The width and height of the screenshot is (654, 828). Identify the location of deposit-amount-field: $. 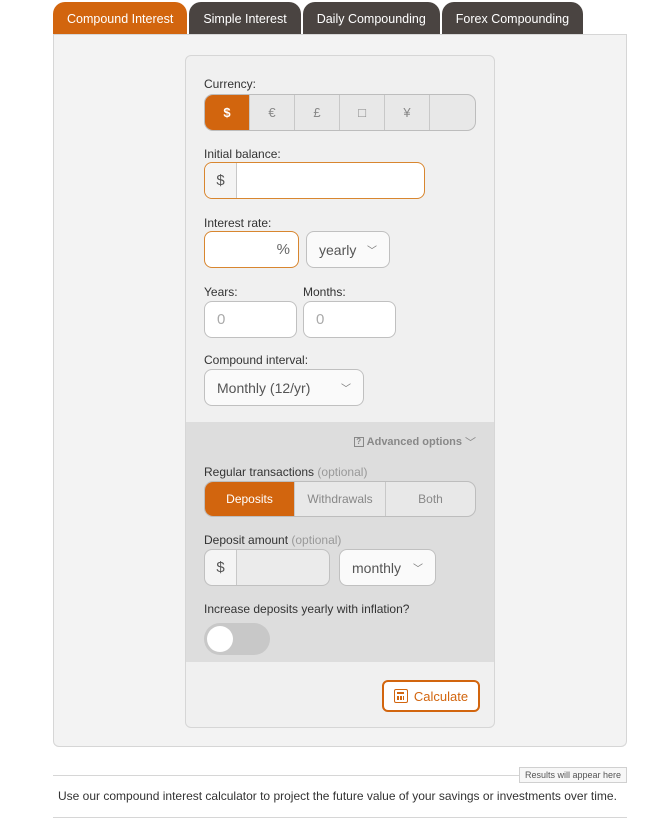
(267, 567).